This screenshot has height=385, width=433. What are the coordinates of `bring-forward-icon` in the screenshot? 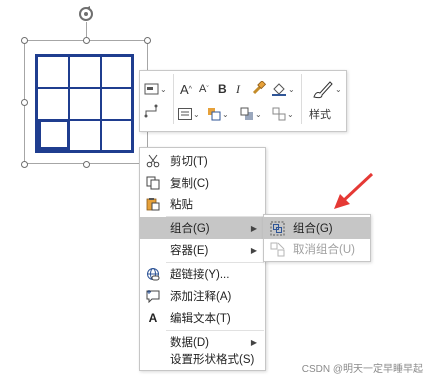 It's located at (214, 114).